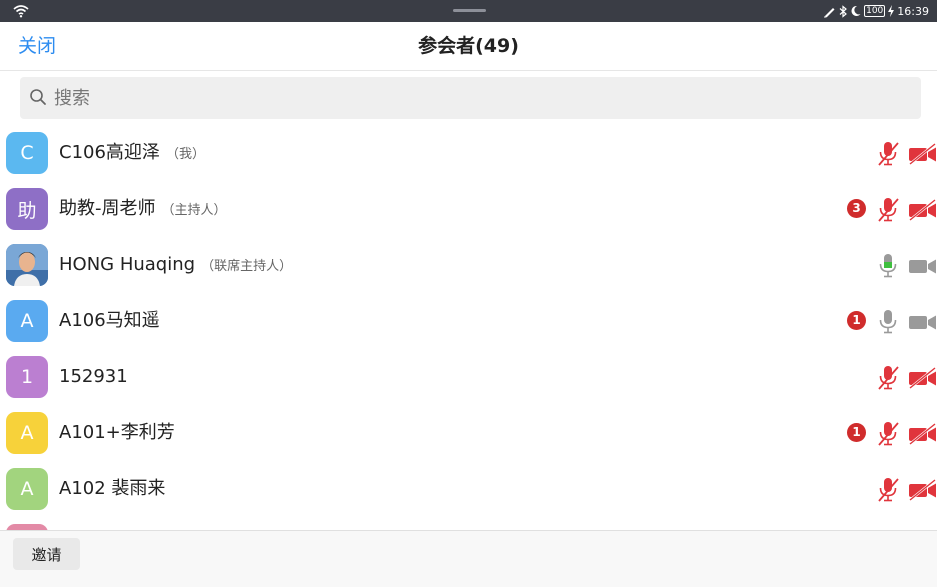 This screenshot has width=937, height=587. I want to click on participant-name: C106高迎泽, so click(109, 152).